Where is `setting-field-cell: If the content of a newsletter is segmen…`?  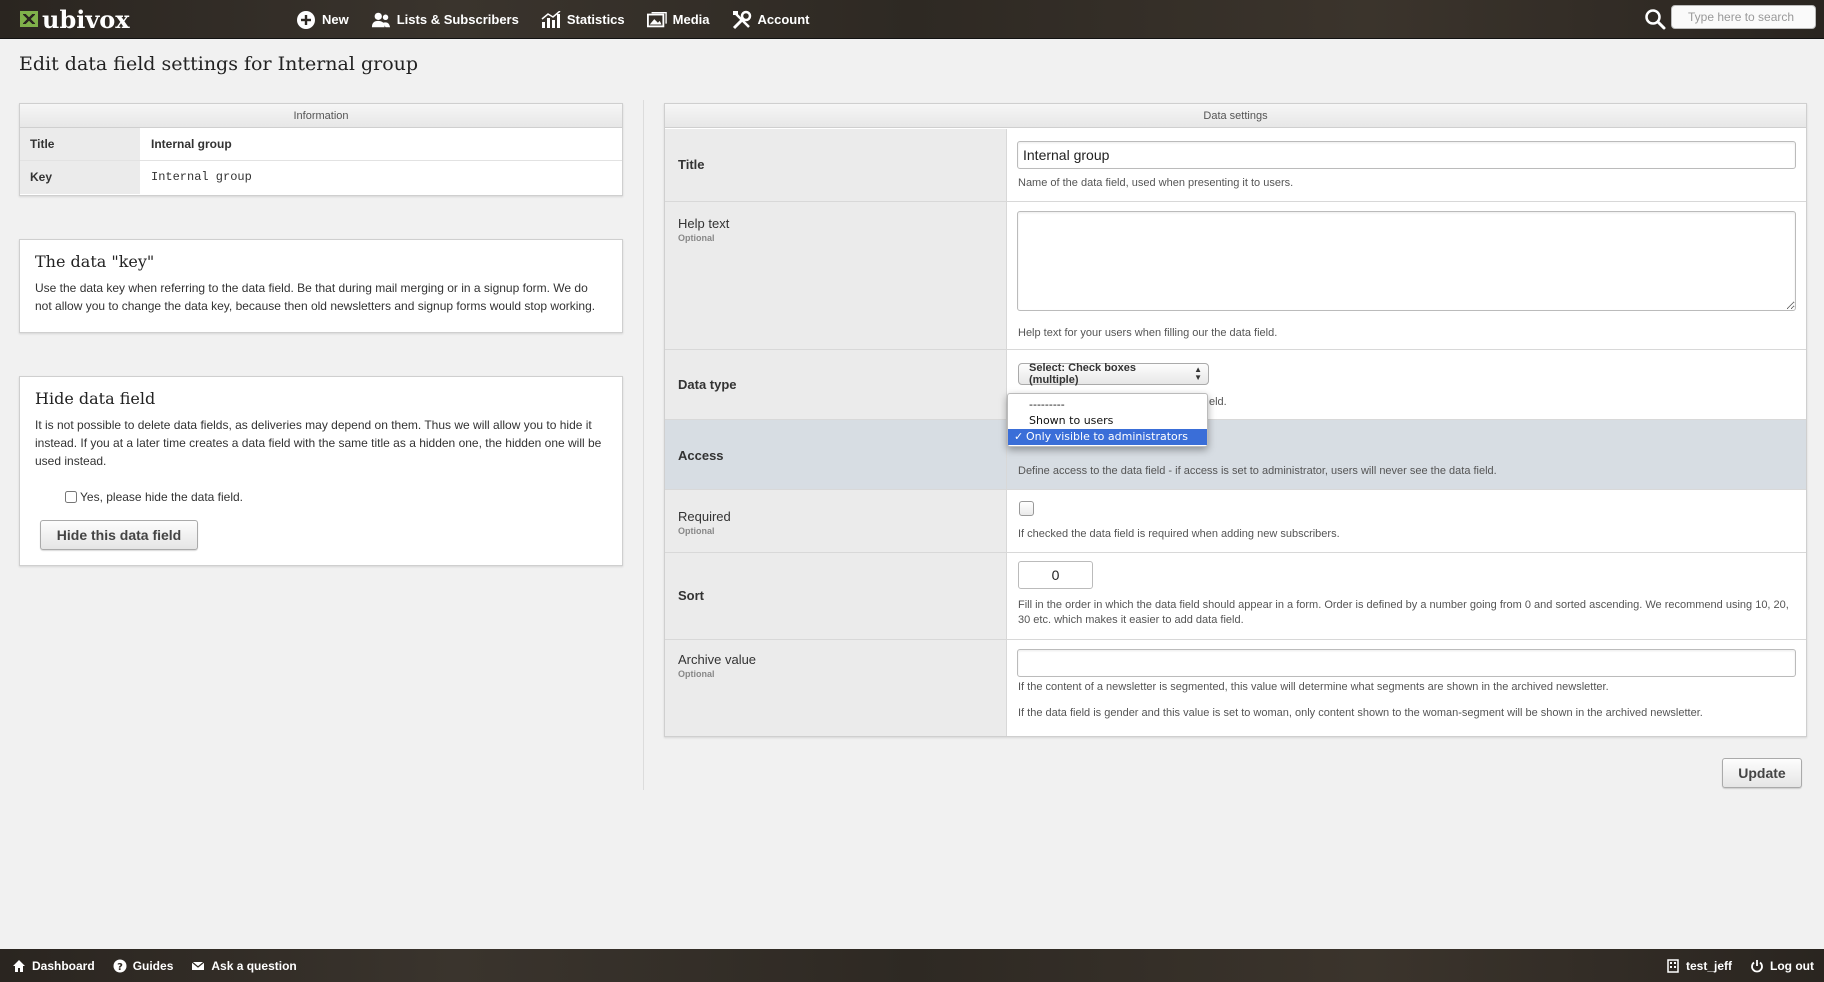 setting-field-cell: If the content of a newsletter is segmen… is located at coordinates (1406, 688).